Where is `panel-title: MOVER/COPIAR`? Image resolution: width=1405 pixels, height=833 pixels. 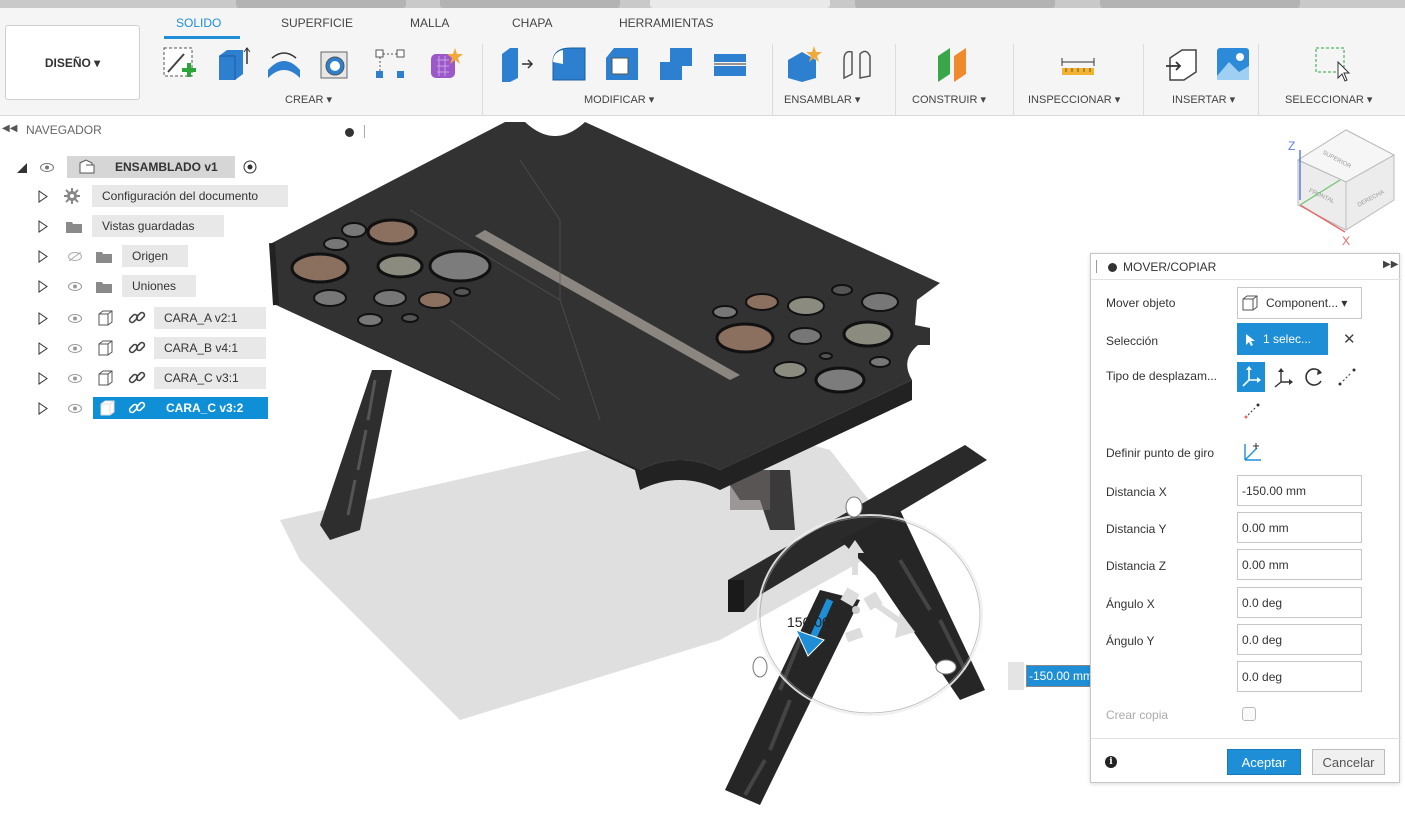
panel-title: MOVER/COPIAR is located at coordinates (1170, 267).